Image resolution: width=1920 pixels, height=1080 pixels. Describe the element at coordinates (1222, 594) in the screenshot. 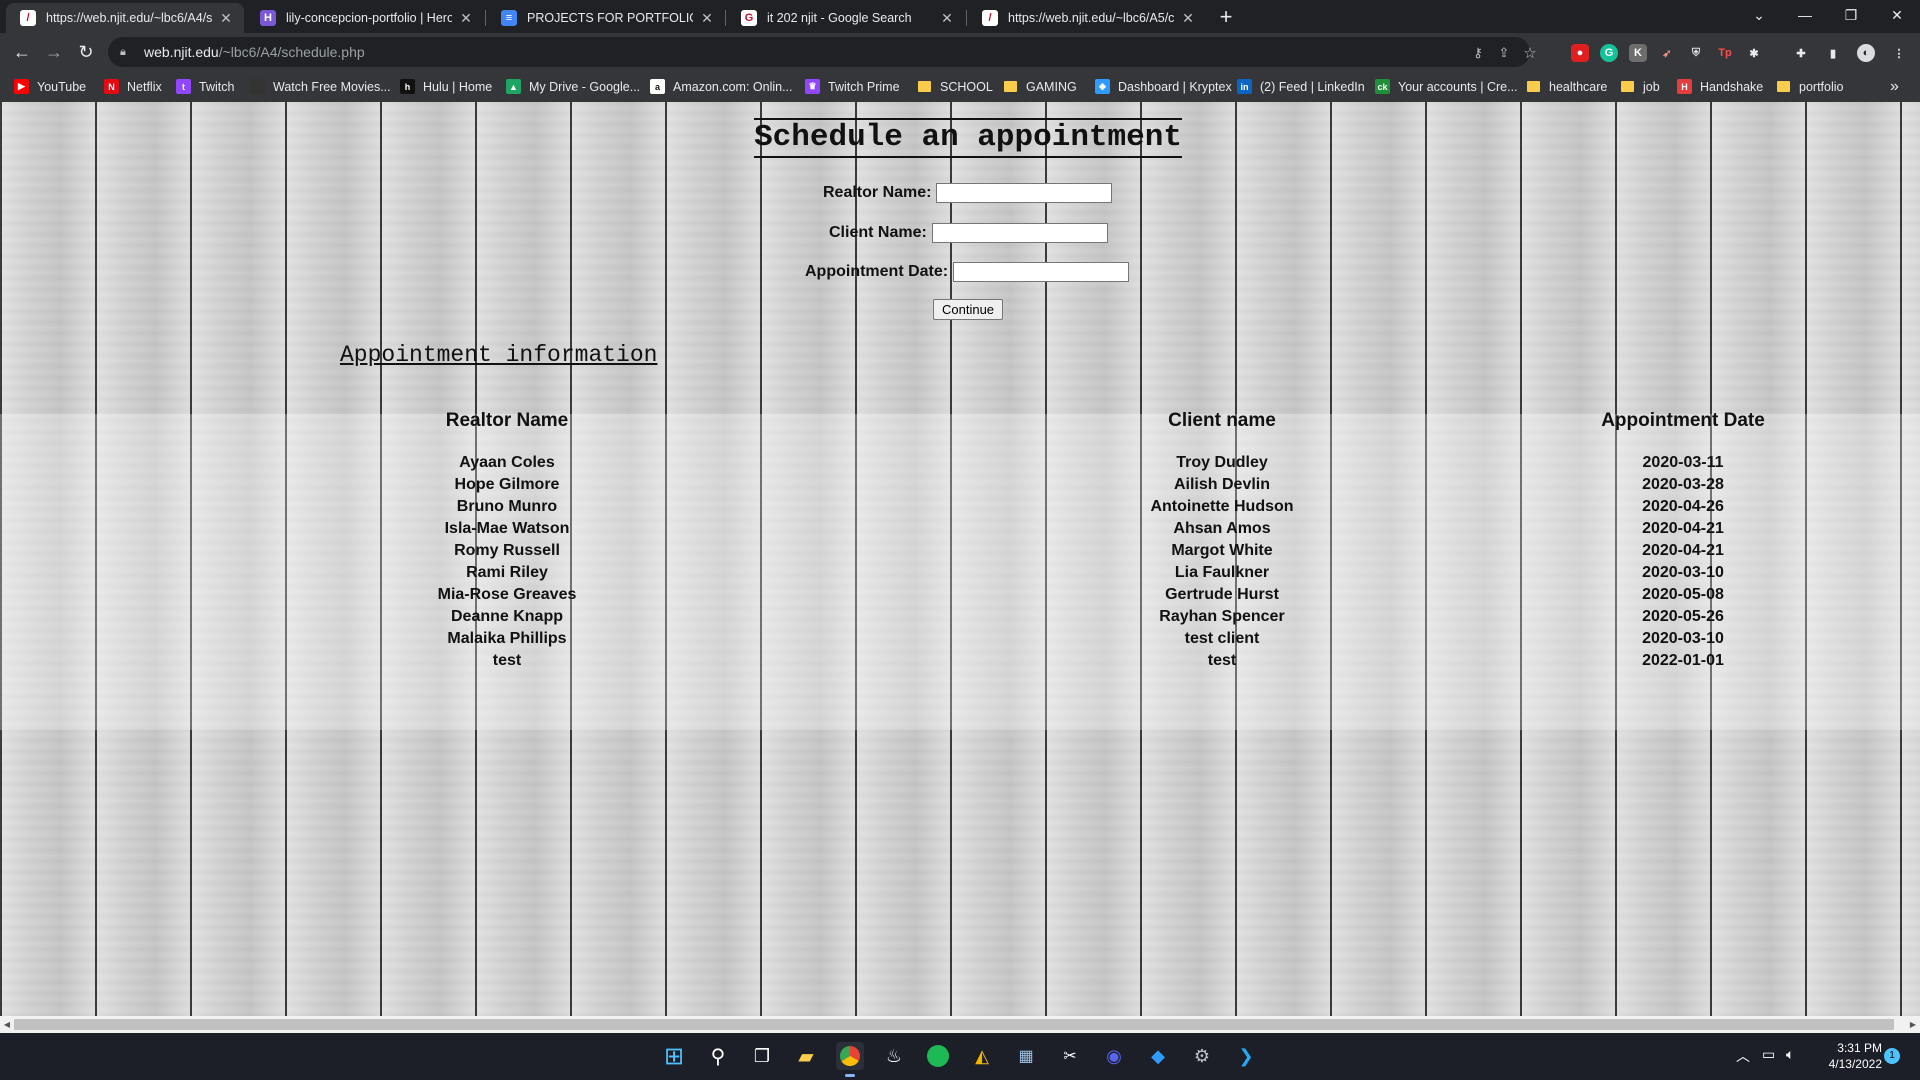

I see `table-cell: Gertrude Hurst` at that location.